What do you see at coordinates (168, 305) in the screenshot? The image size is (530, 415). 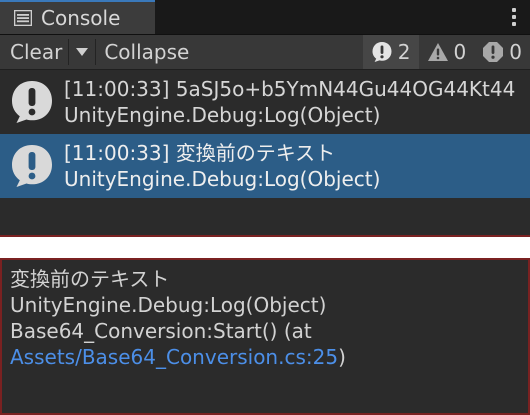 I see `detail-stack-line: UnityEngine.Debug:Log(Object)` at bounding box center [168, 305].